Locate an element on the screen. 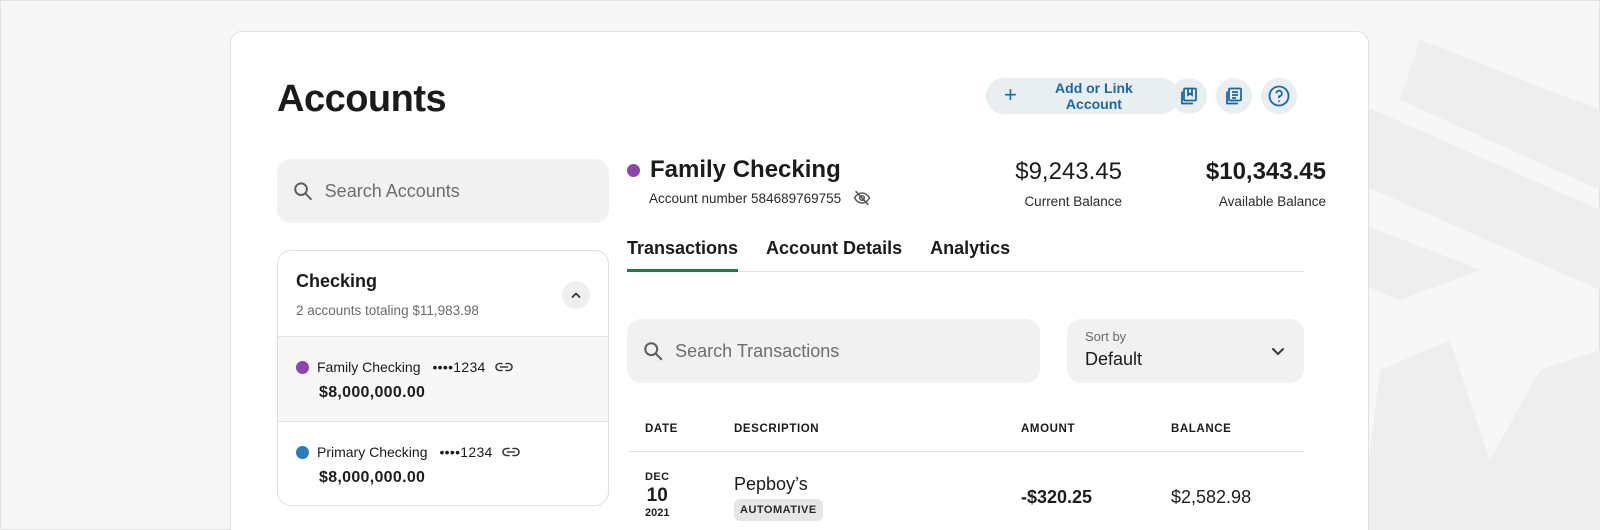 This screenshot has width=1600, height=530. chevron-up-icon is located at coordinates (576, 295).